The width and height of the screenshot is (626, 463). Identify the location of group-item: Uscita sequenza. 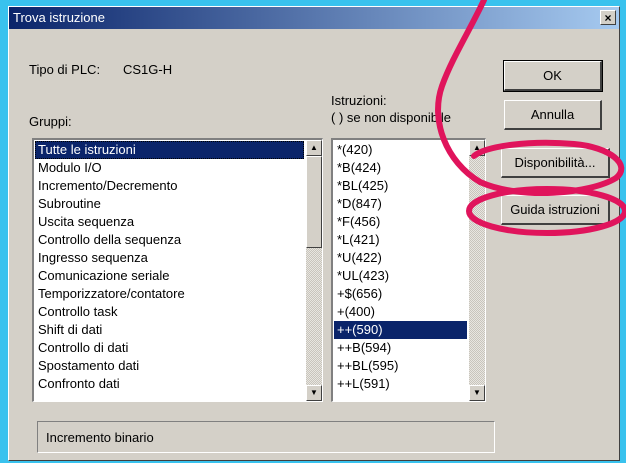
(169, 222).